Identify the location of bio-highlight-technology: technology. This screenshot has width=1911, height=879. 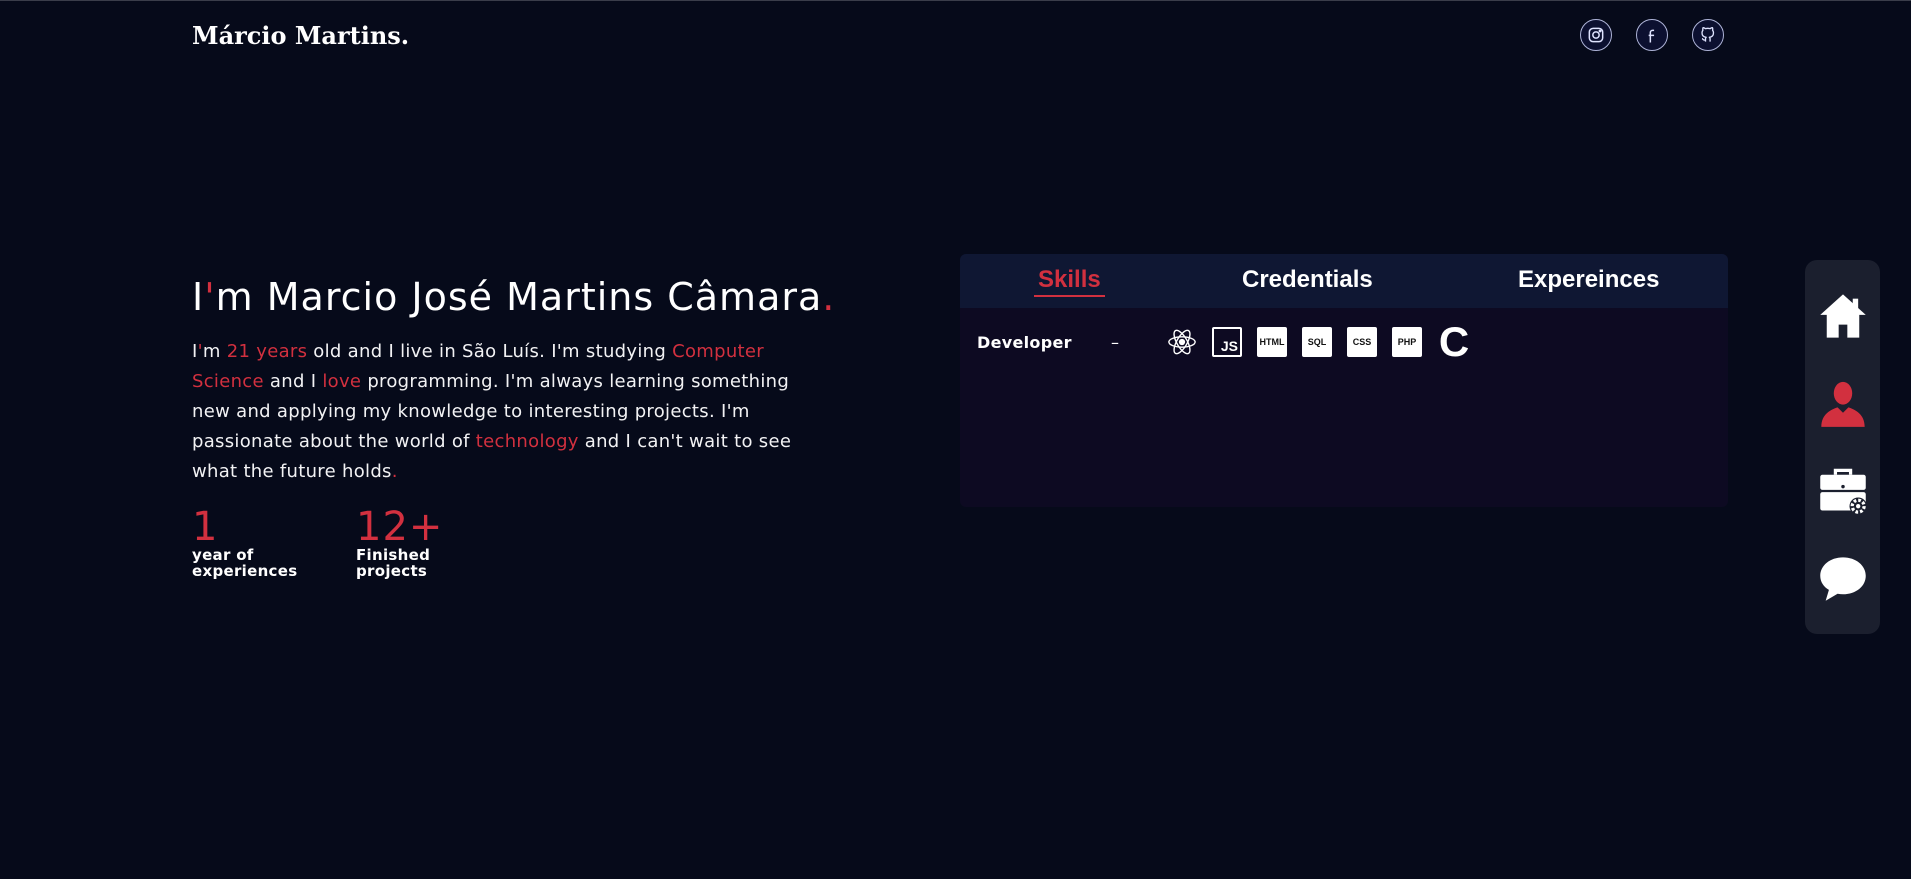
(527, 441).